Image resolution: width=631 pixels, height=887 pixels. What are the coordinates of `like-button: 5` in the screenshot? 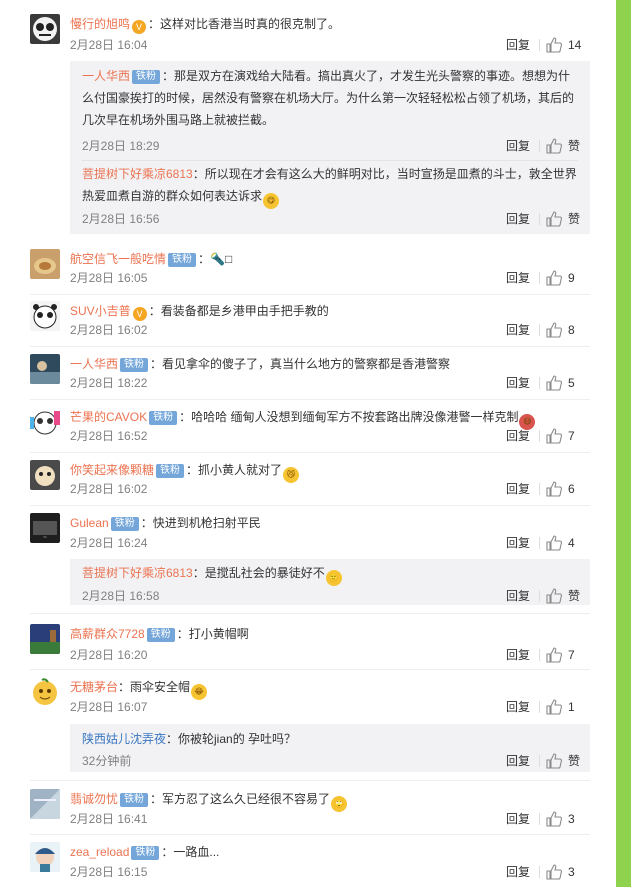 It's located at (568, 383).